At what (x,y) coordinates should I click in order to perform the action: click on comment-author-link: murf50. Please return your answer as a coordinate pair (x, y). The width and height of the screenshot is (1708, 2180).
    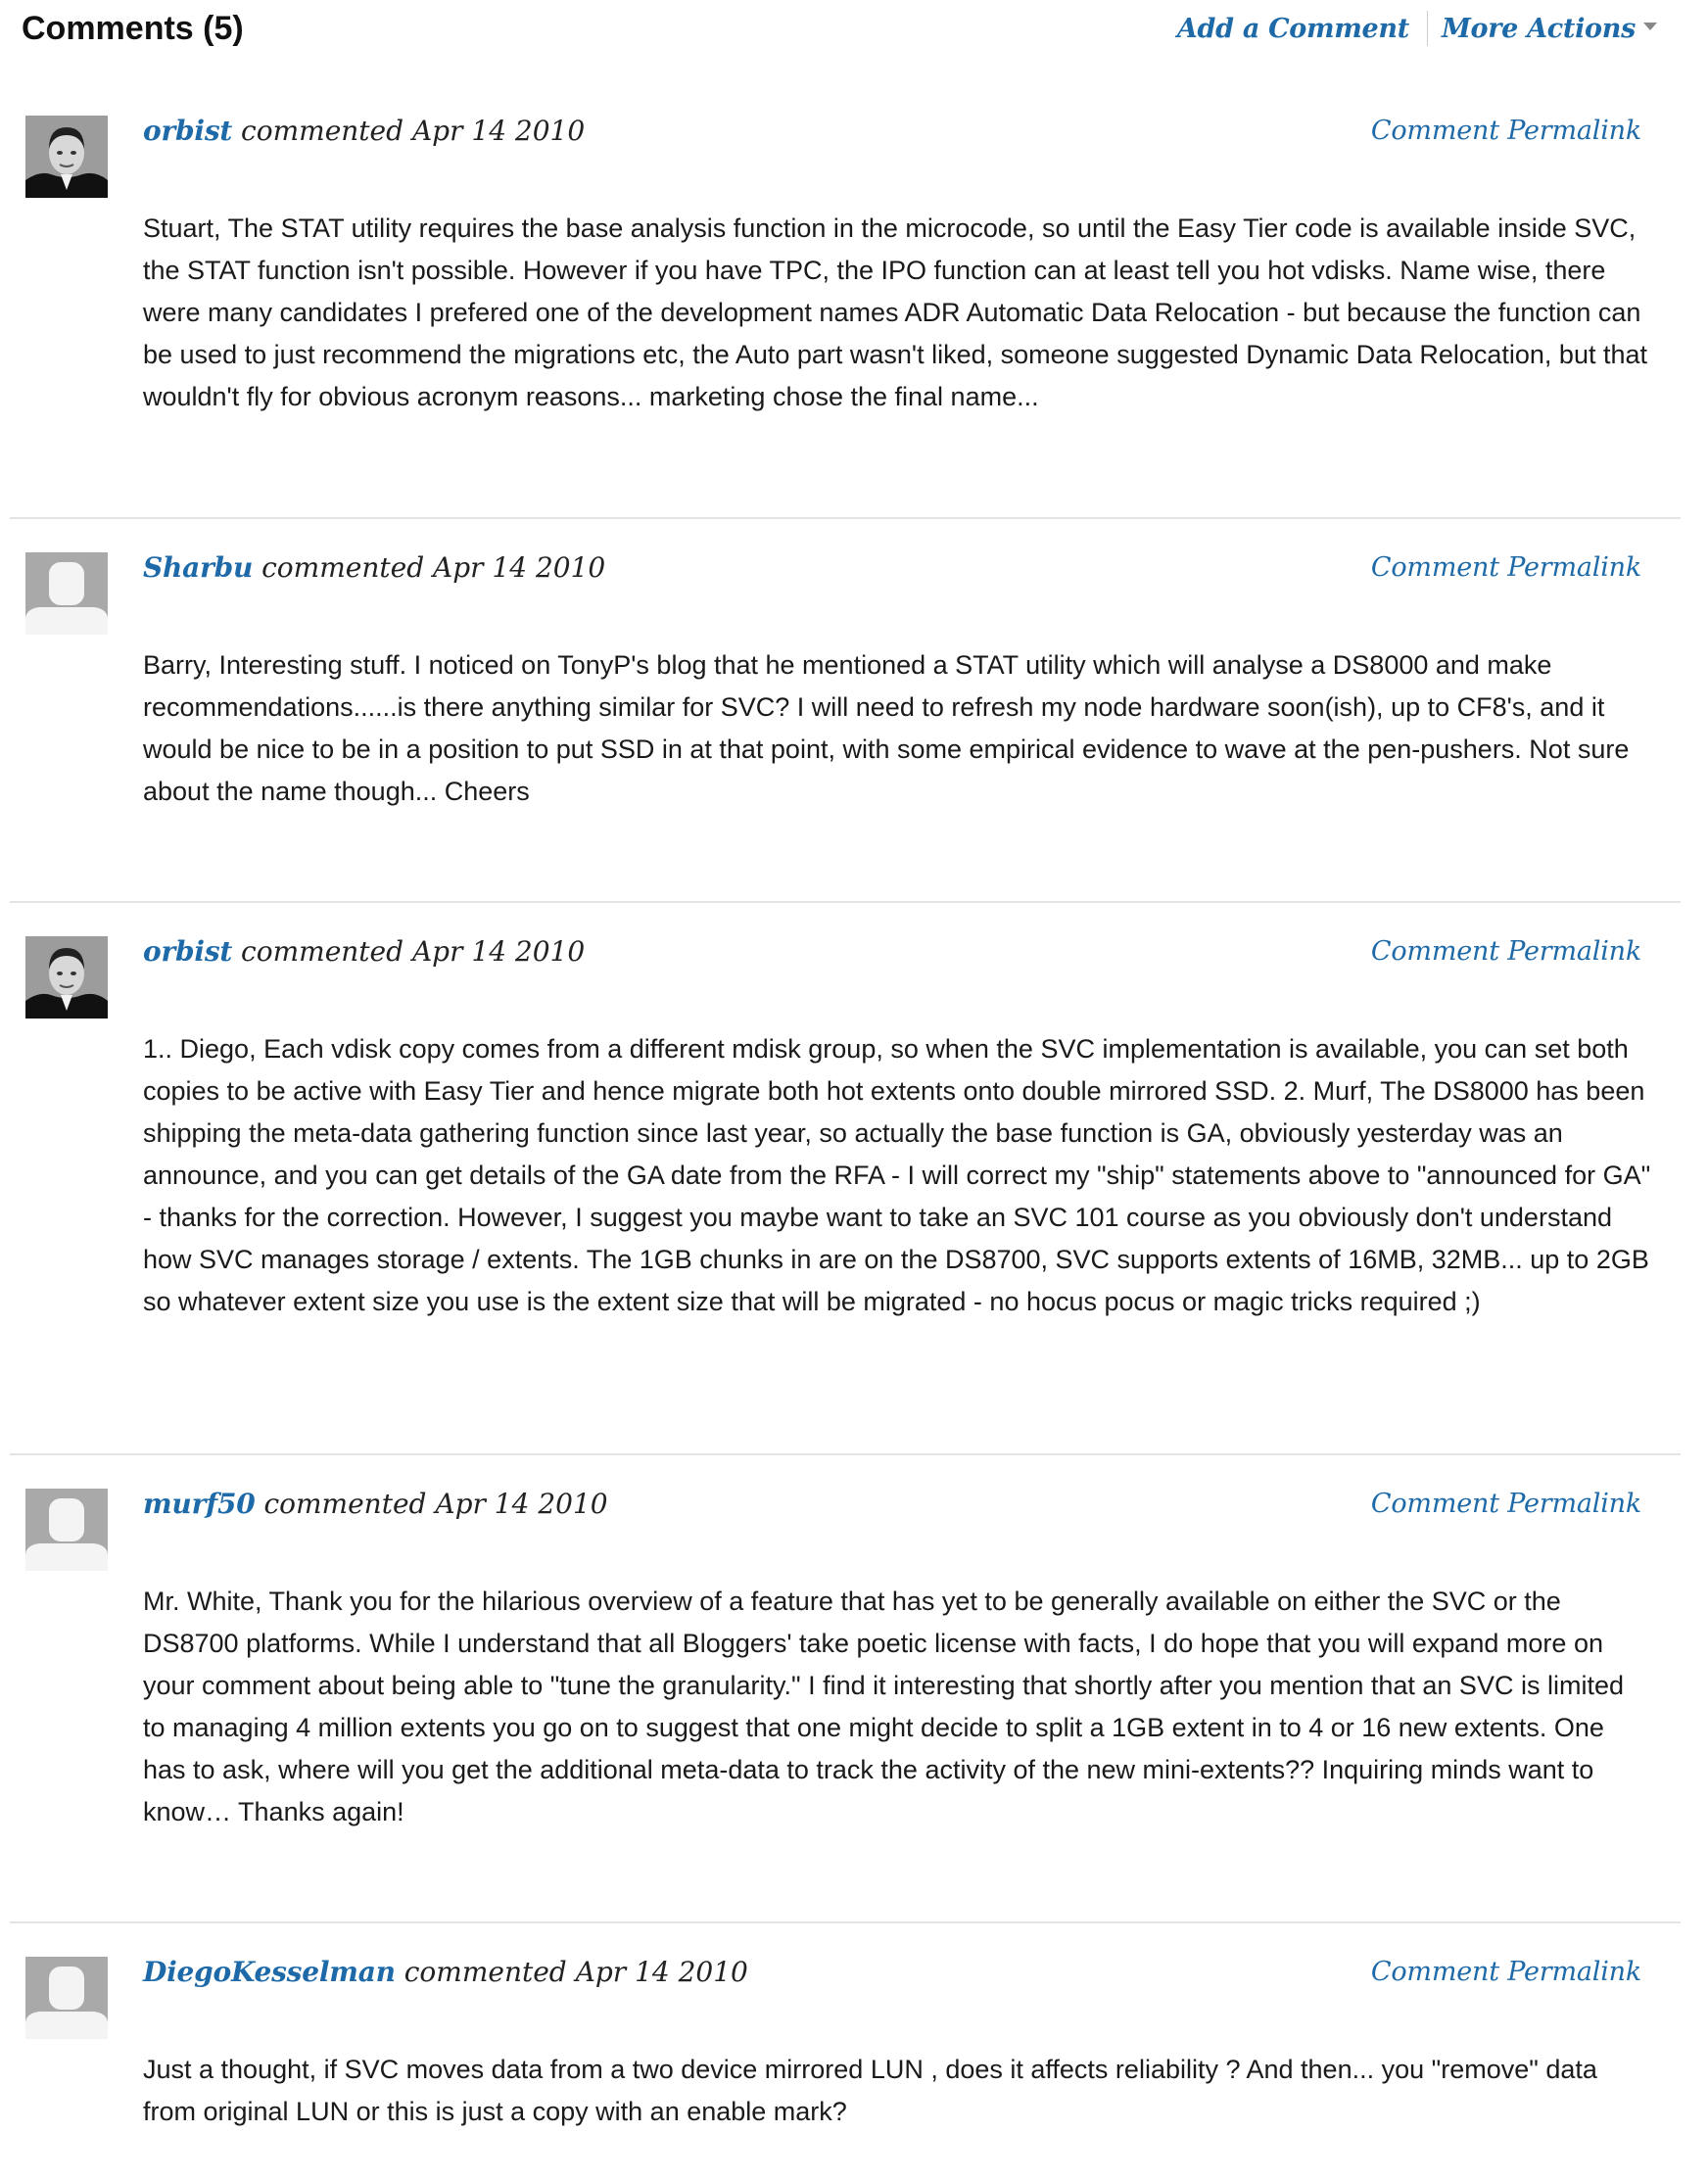
    Looking at the image, I should click on (199, 1504).